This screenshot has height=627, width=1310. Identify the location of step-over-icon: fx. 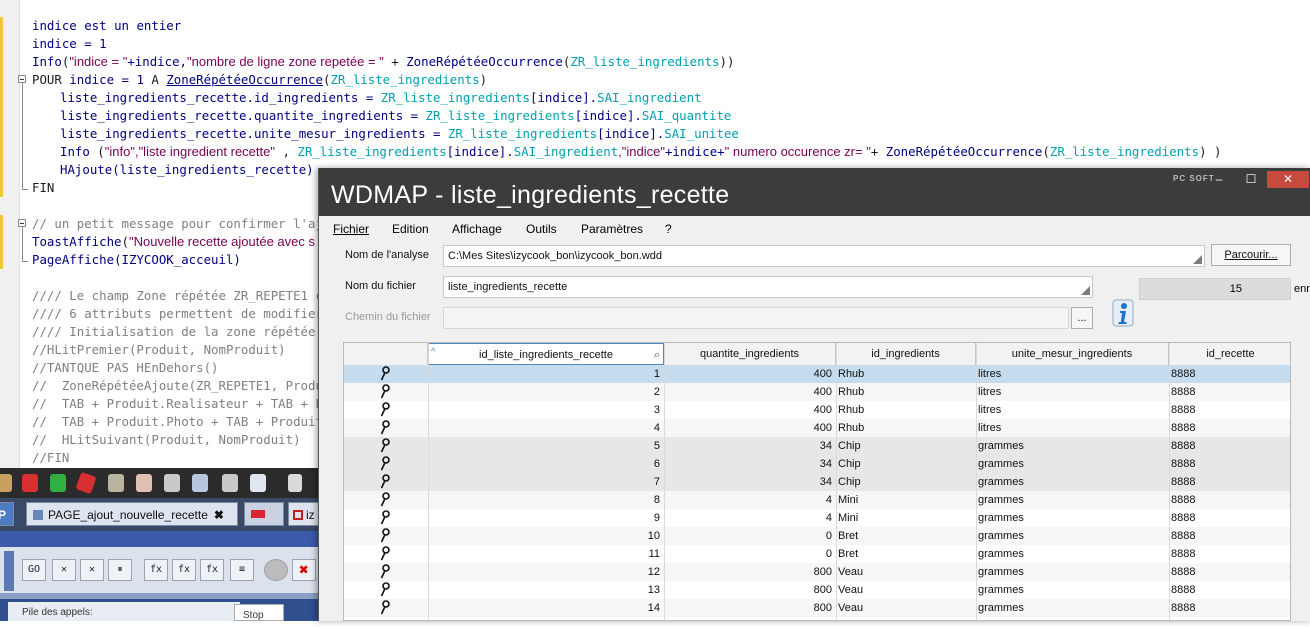
(184, 570).